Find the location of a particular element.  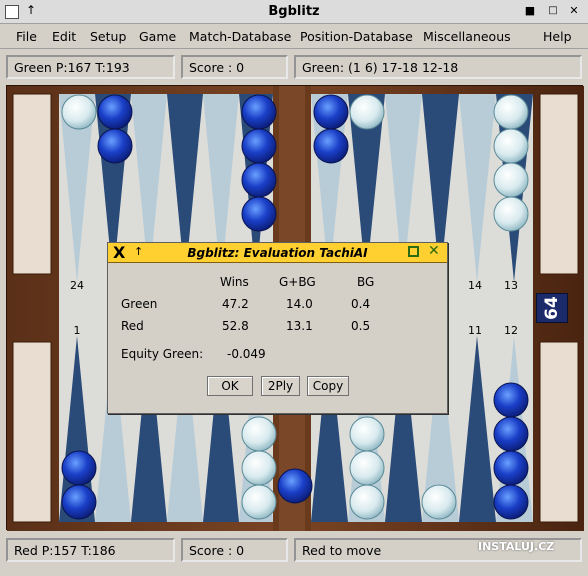

window-title: Bgblitz is located at coordinates (294, 11).